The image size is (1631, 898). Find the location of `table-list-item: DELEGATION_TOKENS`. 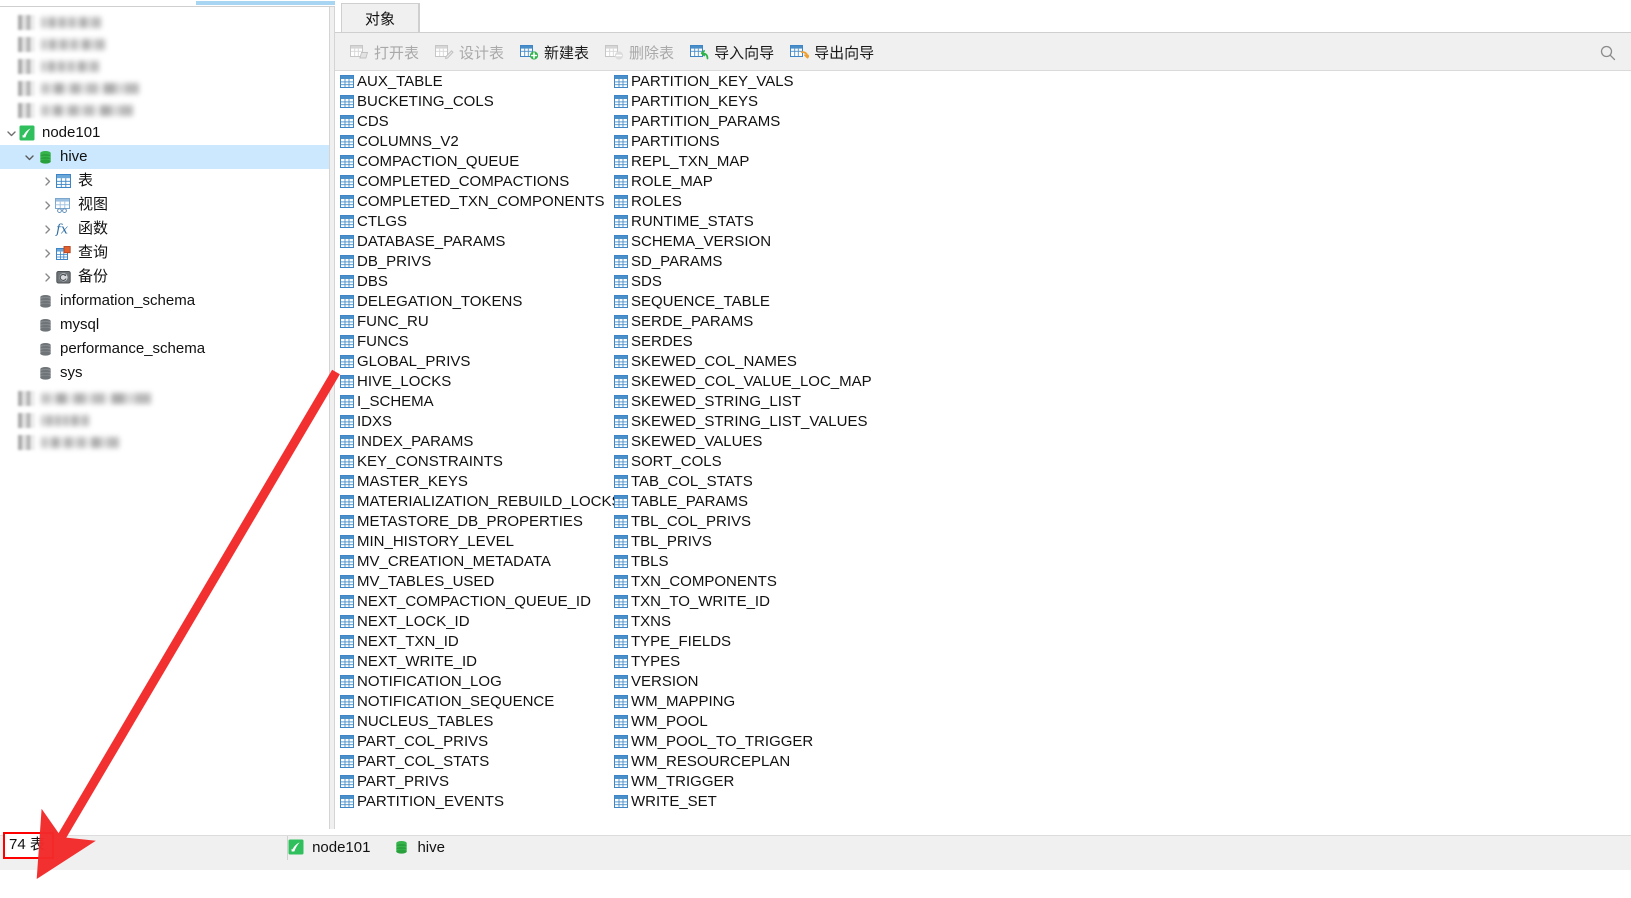

table-list-item: DELEGATION_TOKENS is located at coordinates (479, 301).